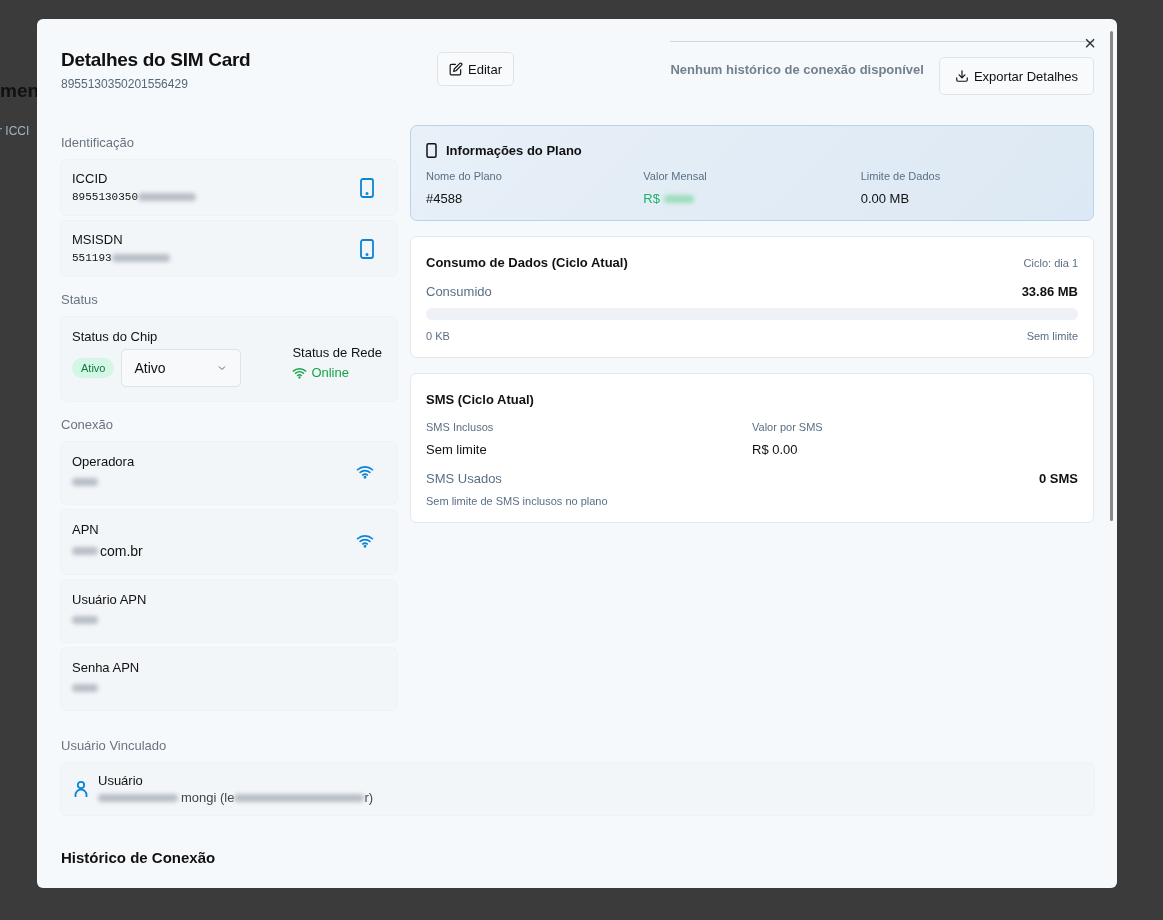 The width and height of the screenshot is (1163, 920). I want to click on status-badge: Ativo, so click(93, 368).